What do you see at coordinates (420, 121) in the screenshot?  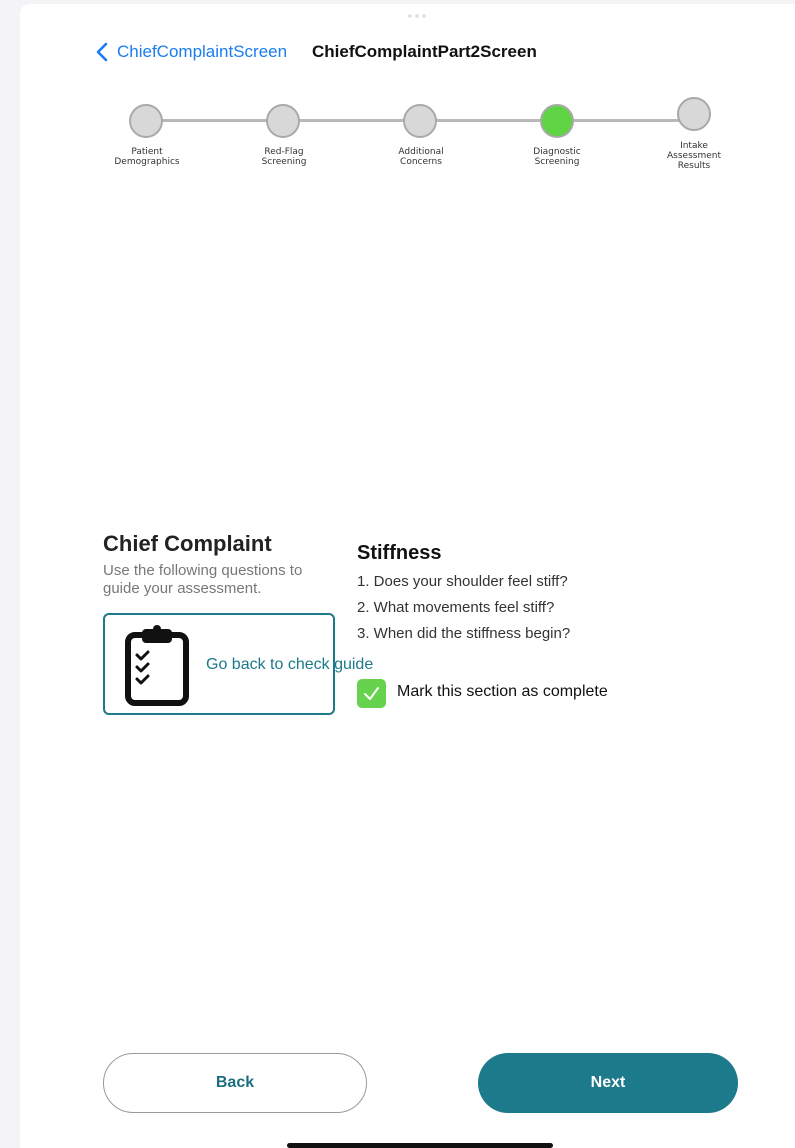 I see `step-dot-additional-concerns` at bounding box center [420, 121].